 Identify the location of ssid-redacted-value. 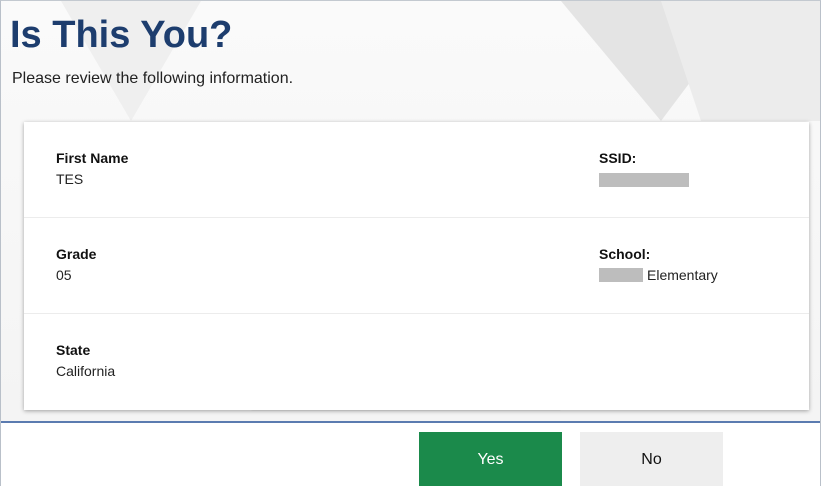
(644, 180).